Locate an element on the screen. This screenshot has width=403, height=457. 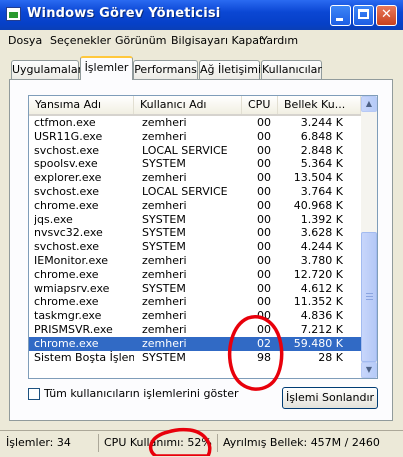
process-memory: 59.480 K is located at coordinates (318, 343).